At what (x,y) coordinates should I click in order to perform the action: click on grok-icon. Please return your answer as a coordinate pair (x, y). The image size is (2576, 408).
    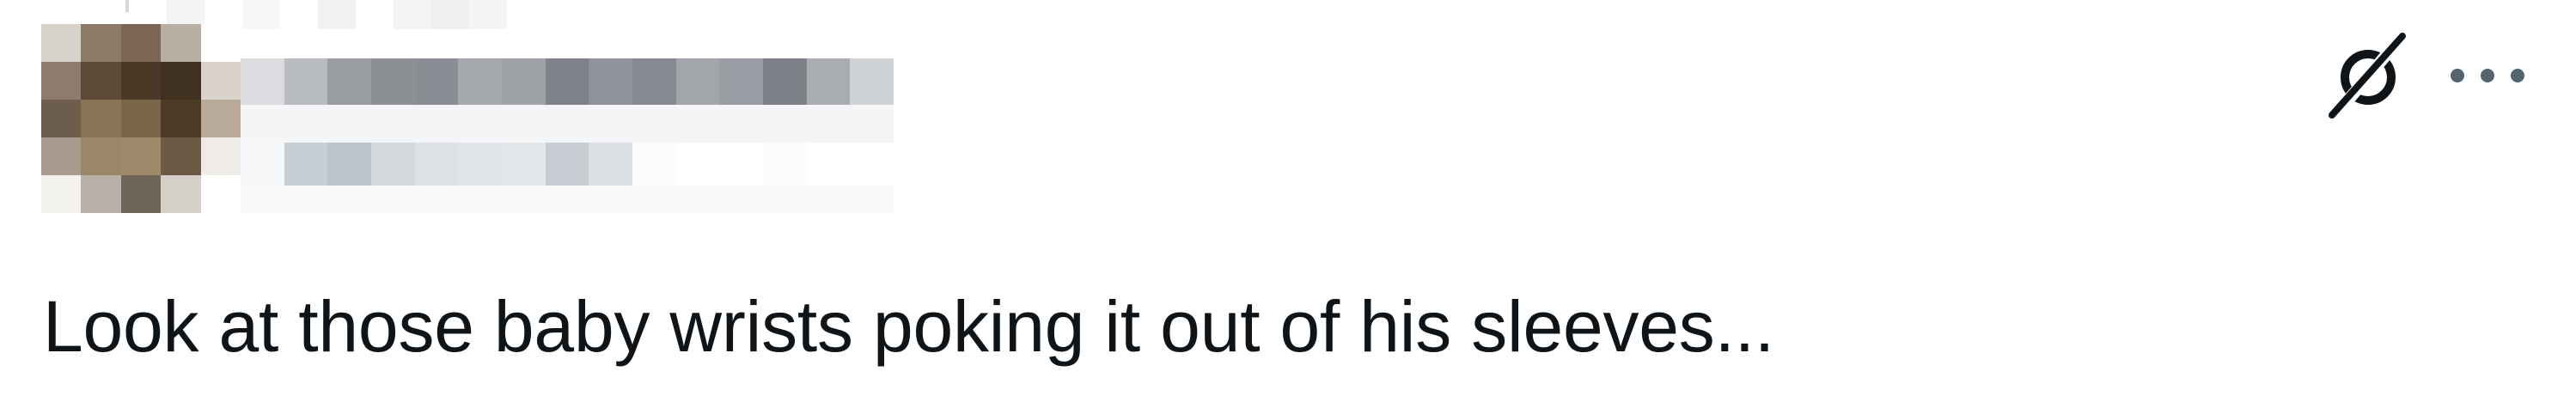
    Looking at the image, I should click on (2368, 76).